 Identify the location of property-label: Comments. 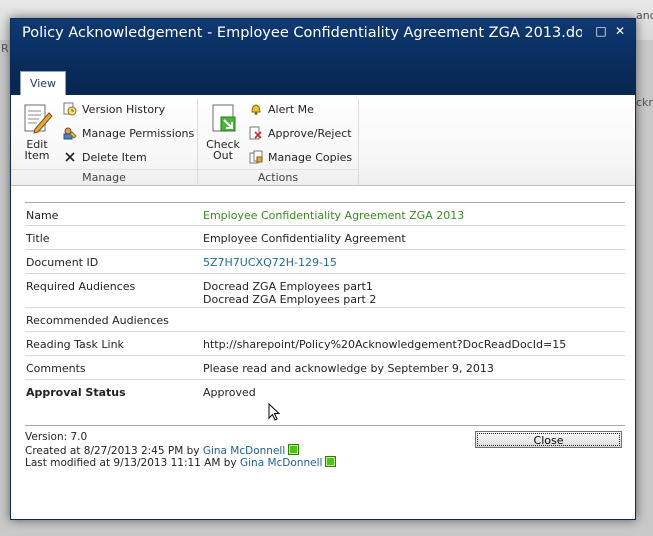
(56, 368).